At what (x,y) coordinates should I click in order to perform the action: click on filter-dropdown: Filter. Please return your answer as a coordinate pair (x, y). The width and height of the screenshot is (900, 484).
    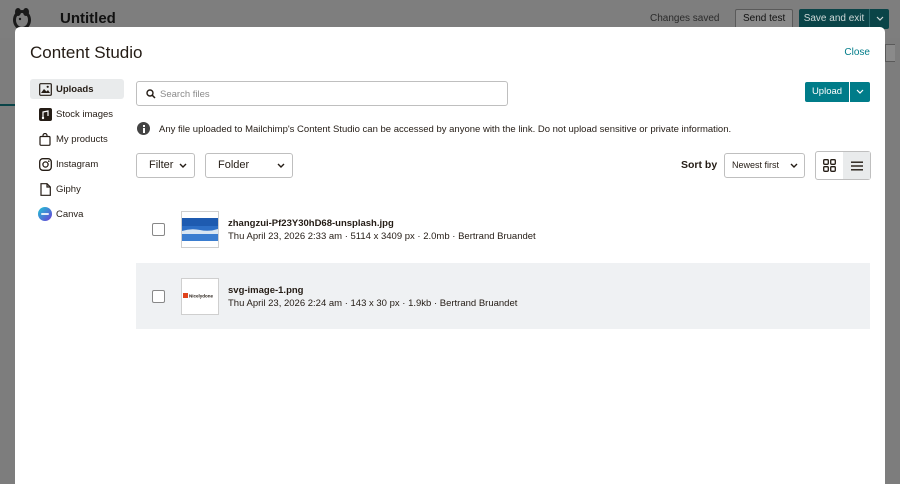
    Looking at the image, I should click on (165, 165).